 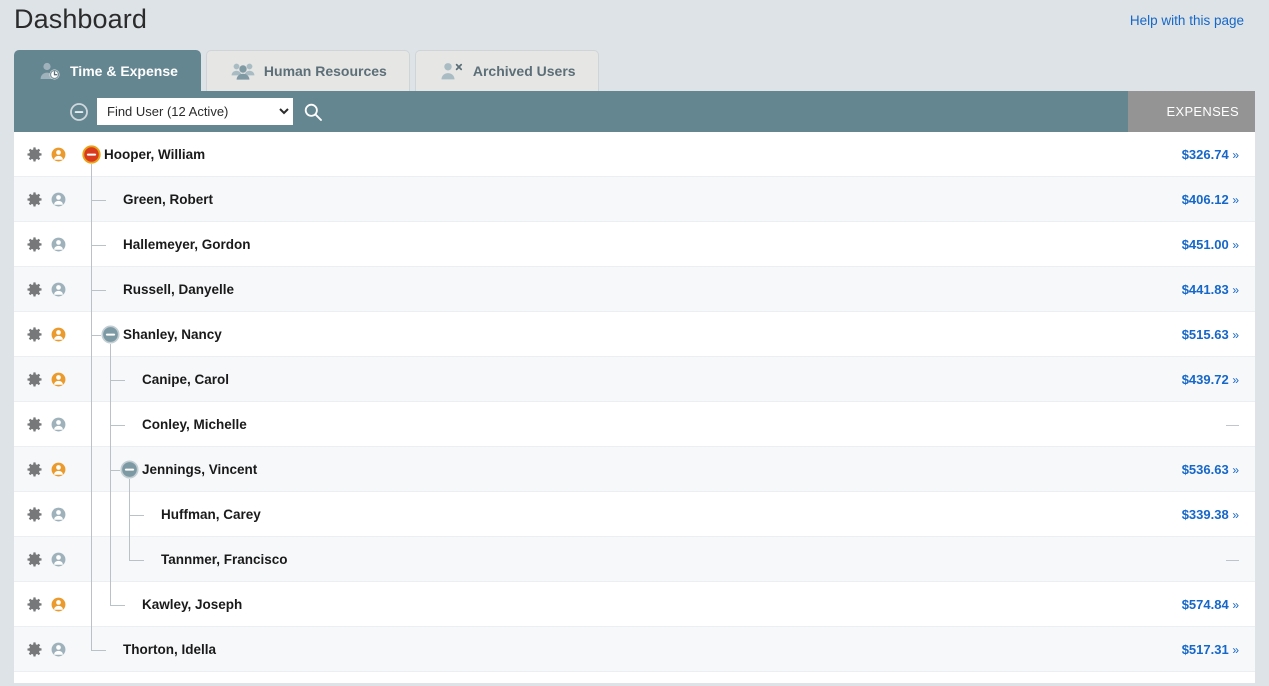 What do you see at coordinates (325, 71) in the screenshot?
I see `tab-label: Human Resources` at bounding box center [325, 71].